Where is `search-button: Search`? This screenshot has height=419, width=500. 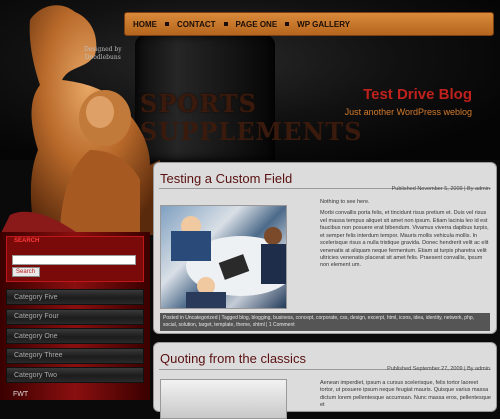
search-button: Search is located at coordinates (26, 272).